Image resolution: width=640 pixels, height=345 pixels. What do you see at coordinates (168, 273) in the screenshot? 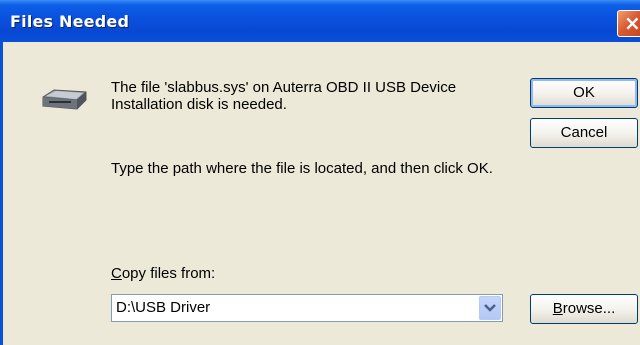
I see `copy-label-text: opy files from:` at bounding box center [168, 273].